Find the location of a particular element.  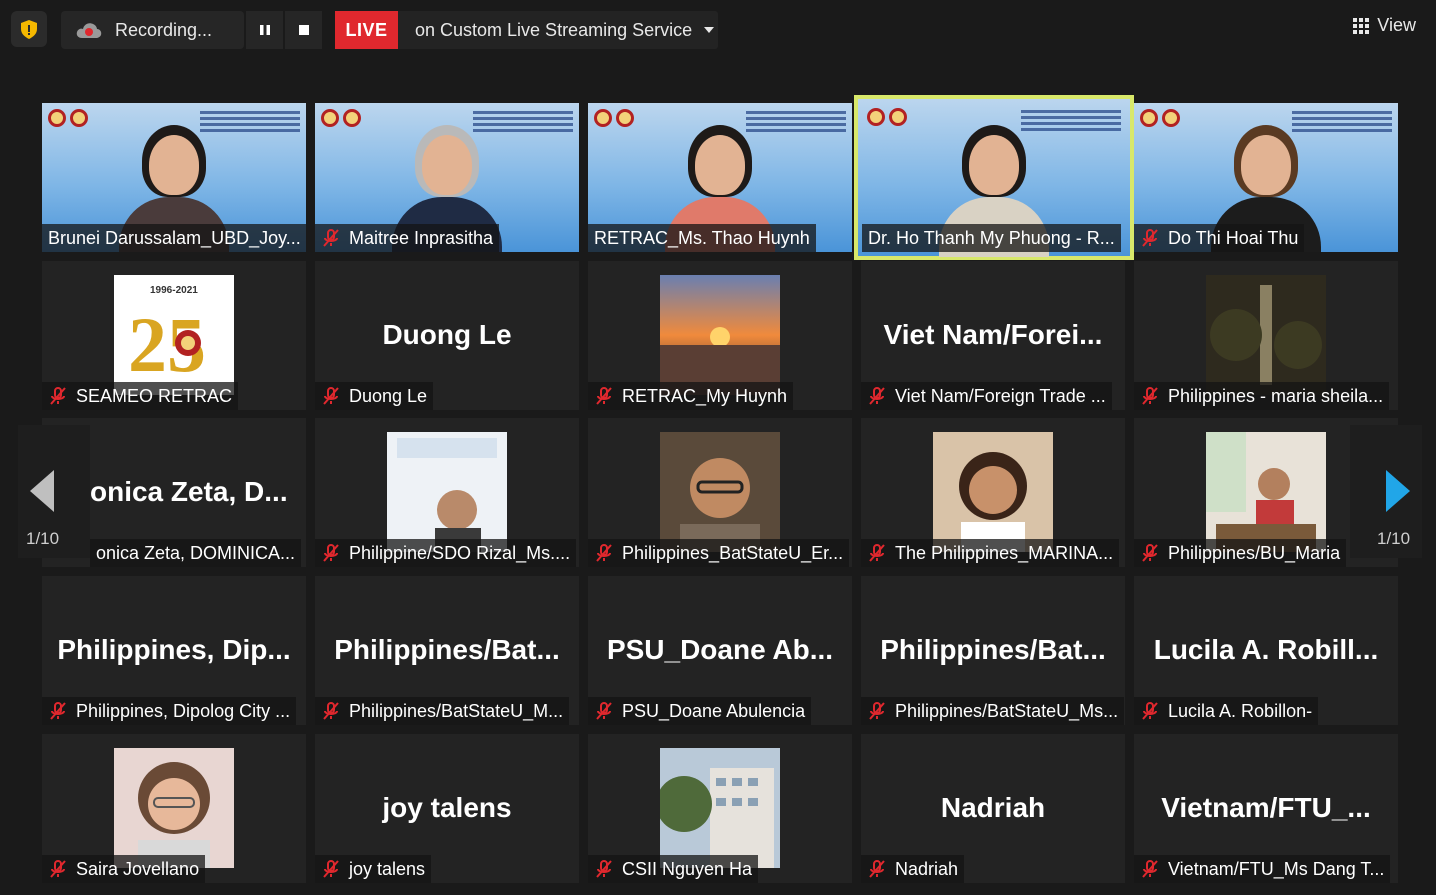

tower-profile-photo is located at coordinates (1266, 335).